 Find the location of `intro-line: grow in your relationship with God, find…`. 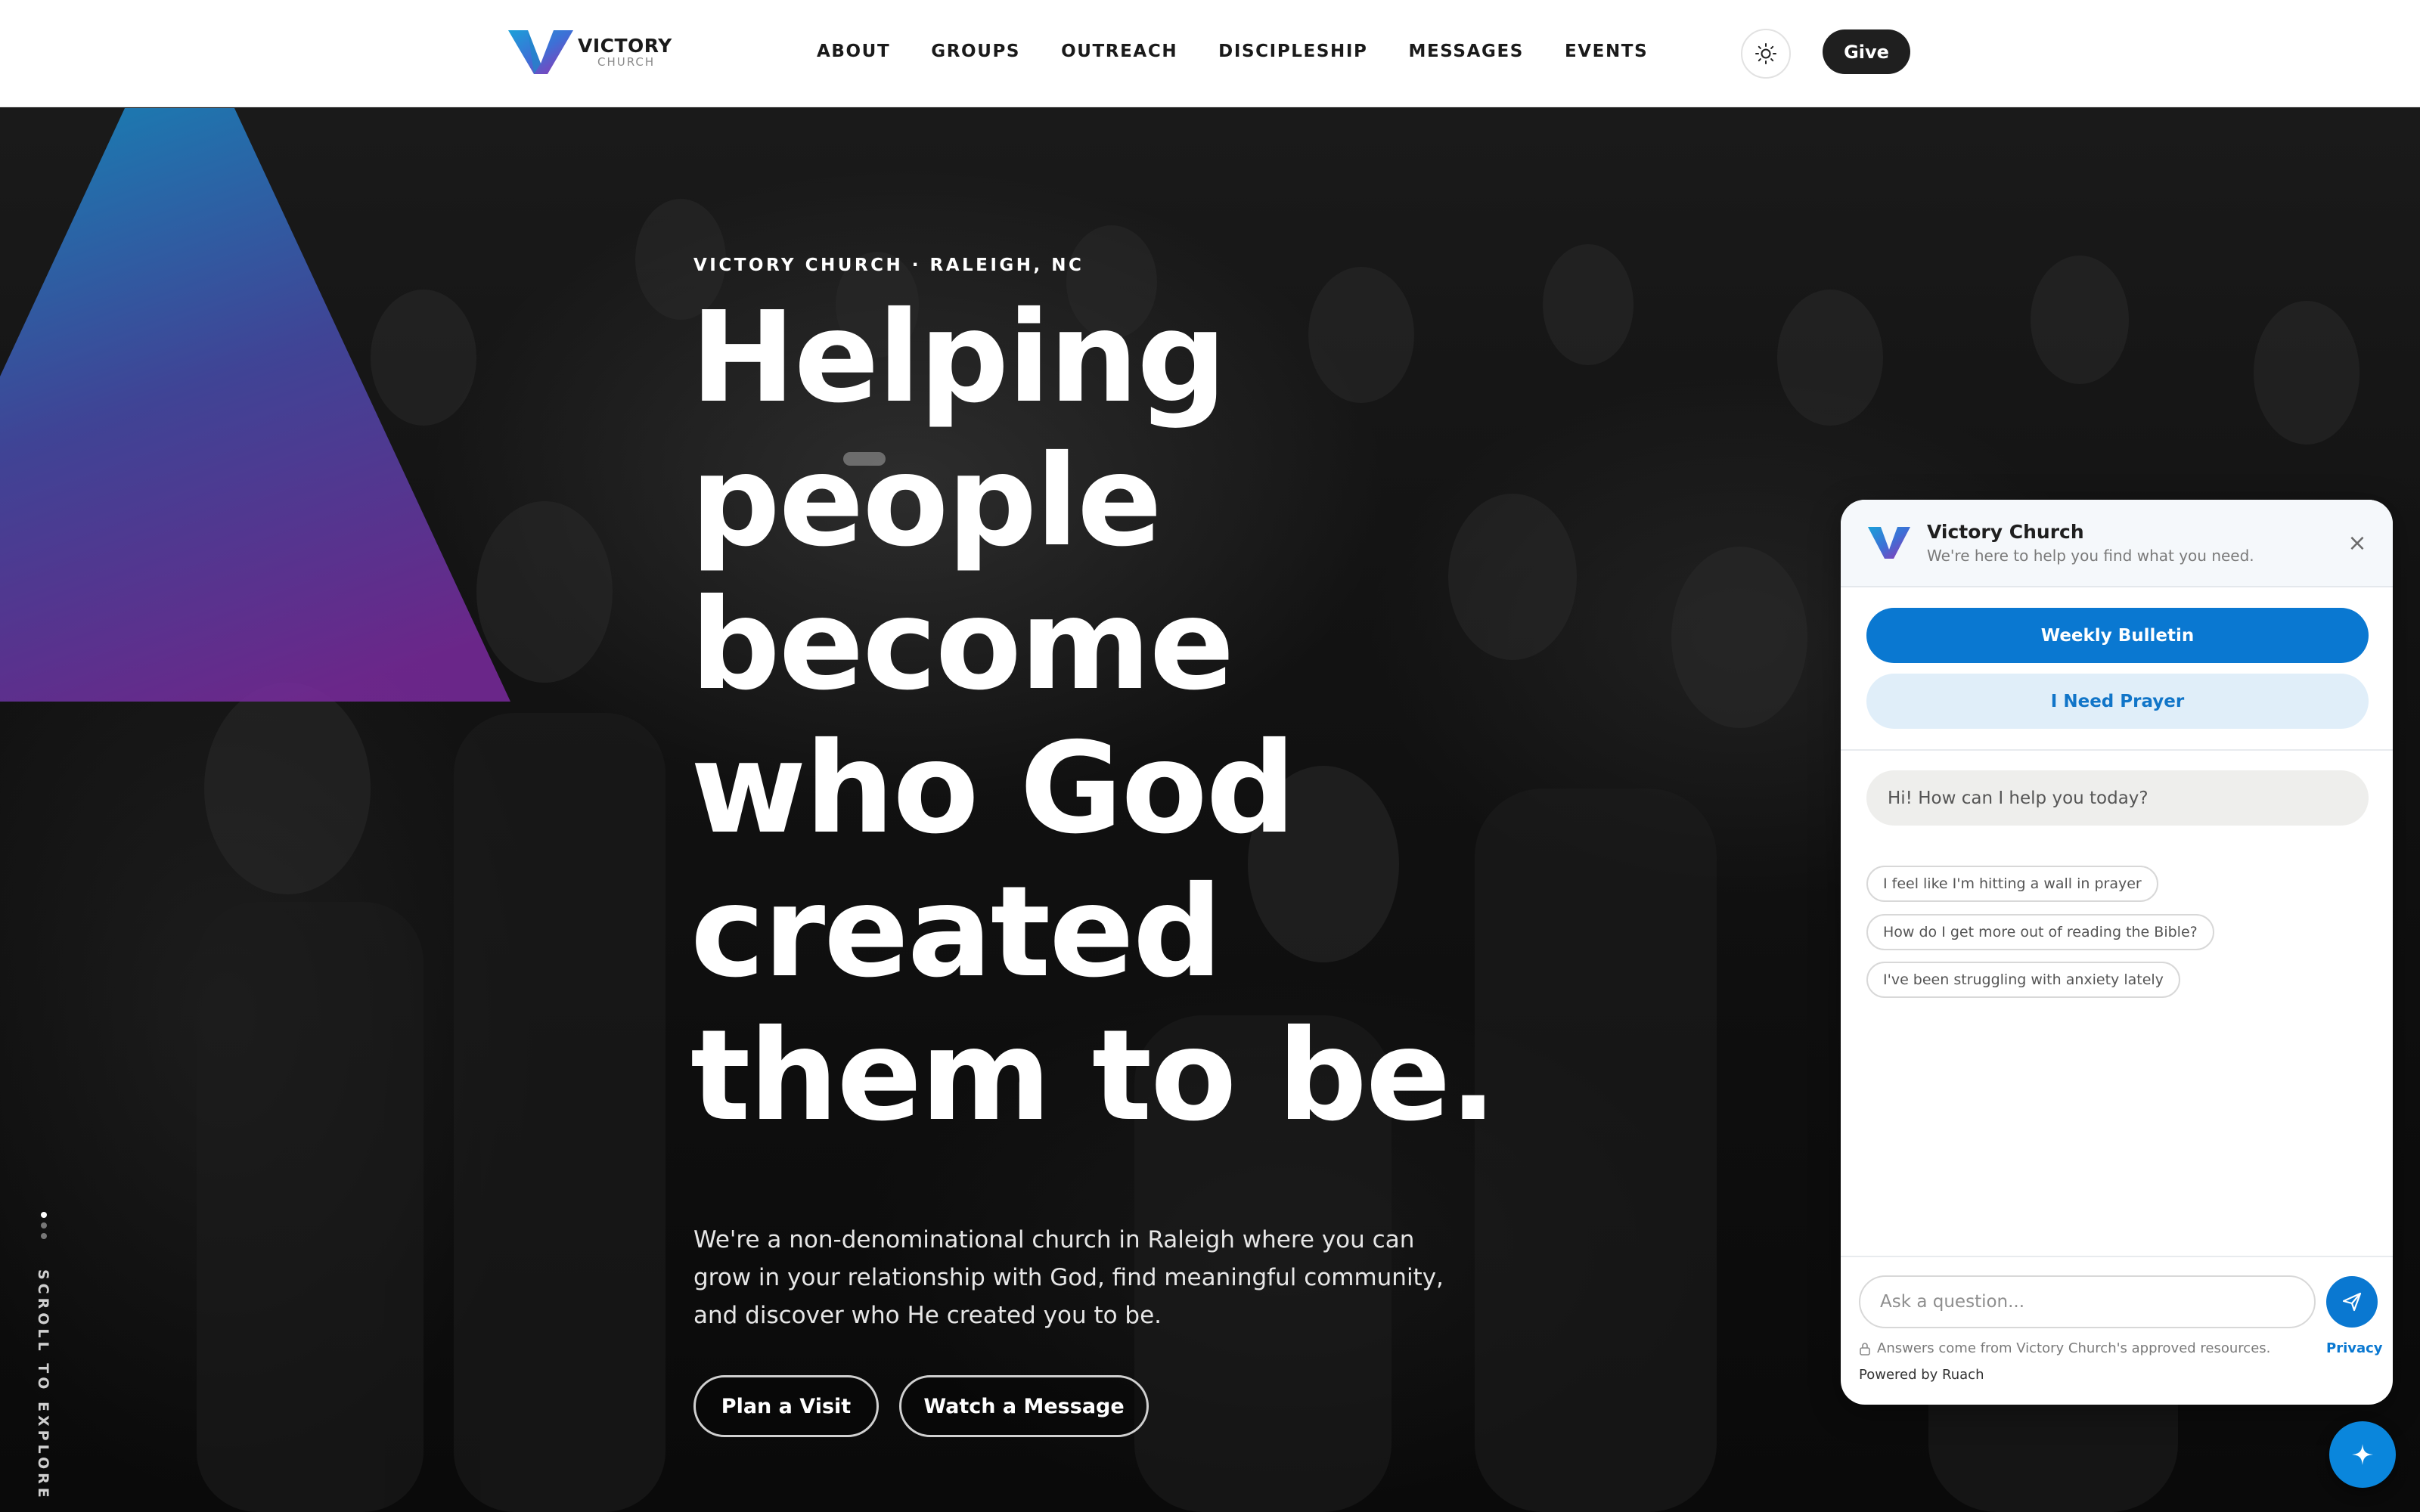

intro-line: grow in your relationship with God, find… is located at coordinates (1068, 1277).